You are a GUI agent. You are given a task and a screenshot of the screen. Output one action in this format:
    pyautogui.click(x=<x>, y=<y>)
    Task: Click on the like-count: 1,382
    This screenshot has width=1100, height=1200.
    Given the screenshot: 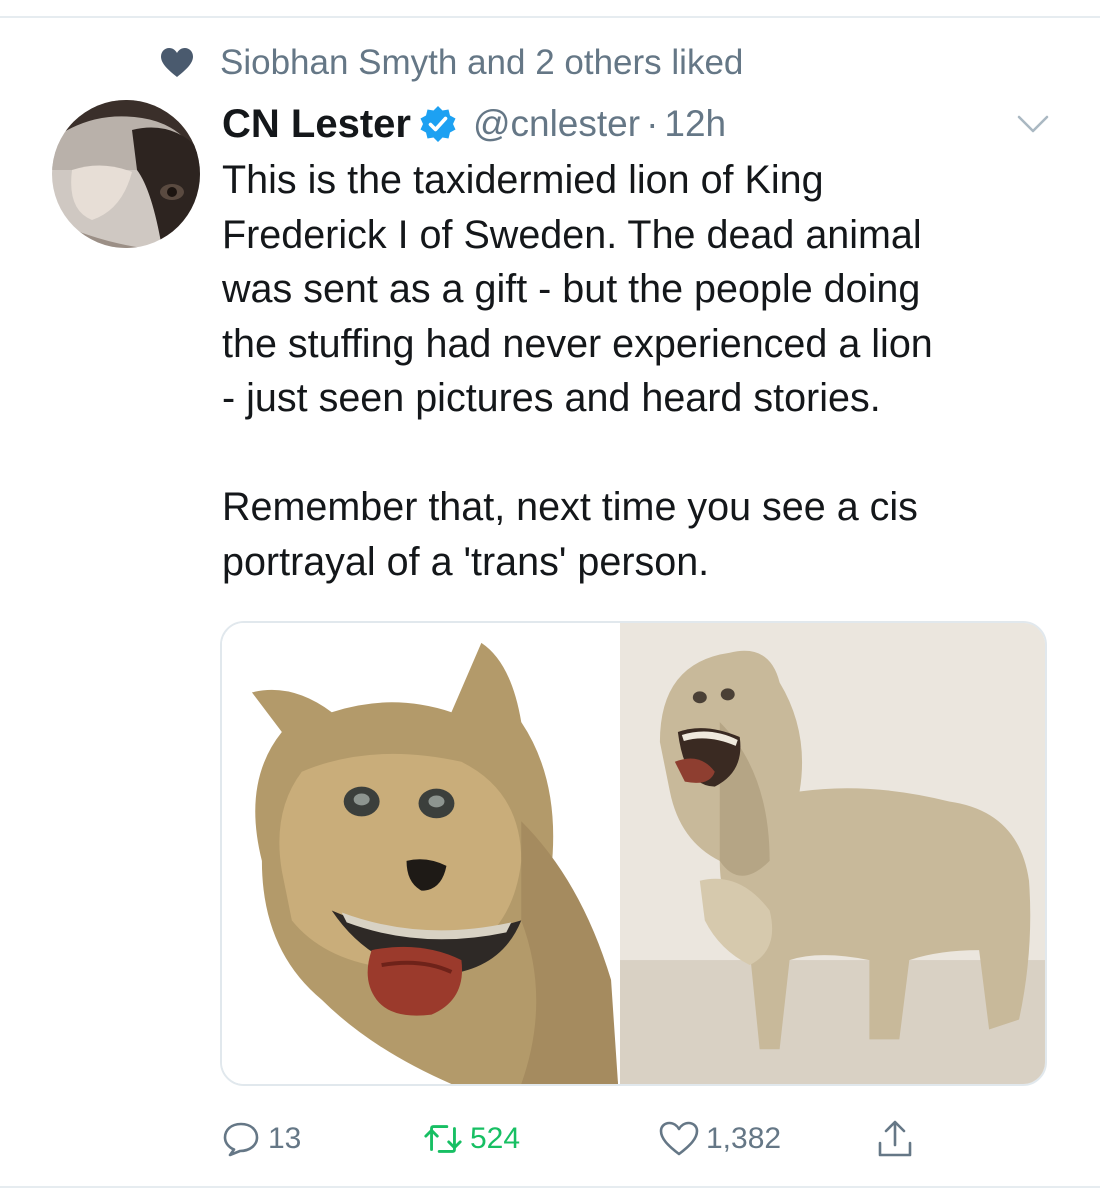 What is the action you would take?
    pyautogui.click(x=744, y=1138)
    